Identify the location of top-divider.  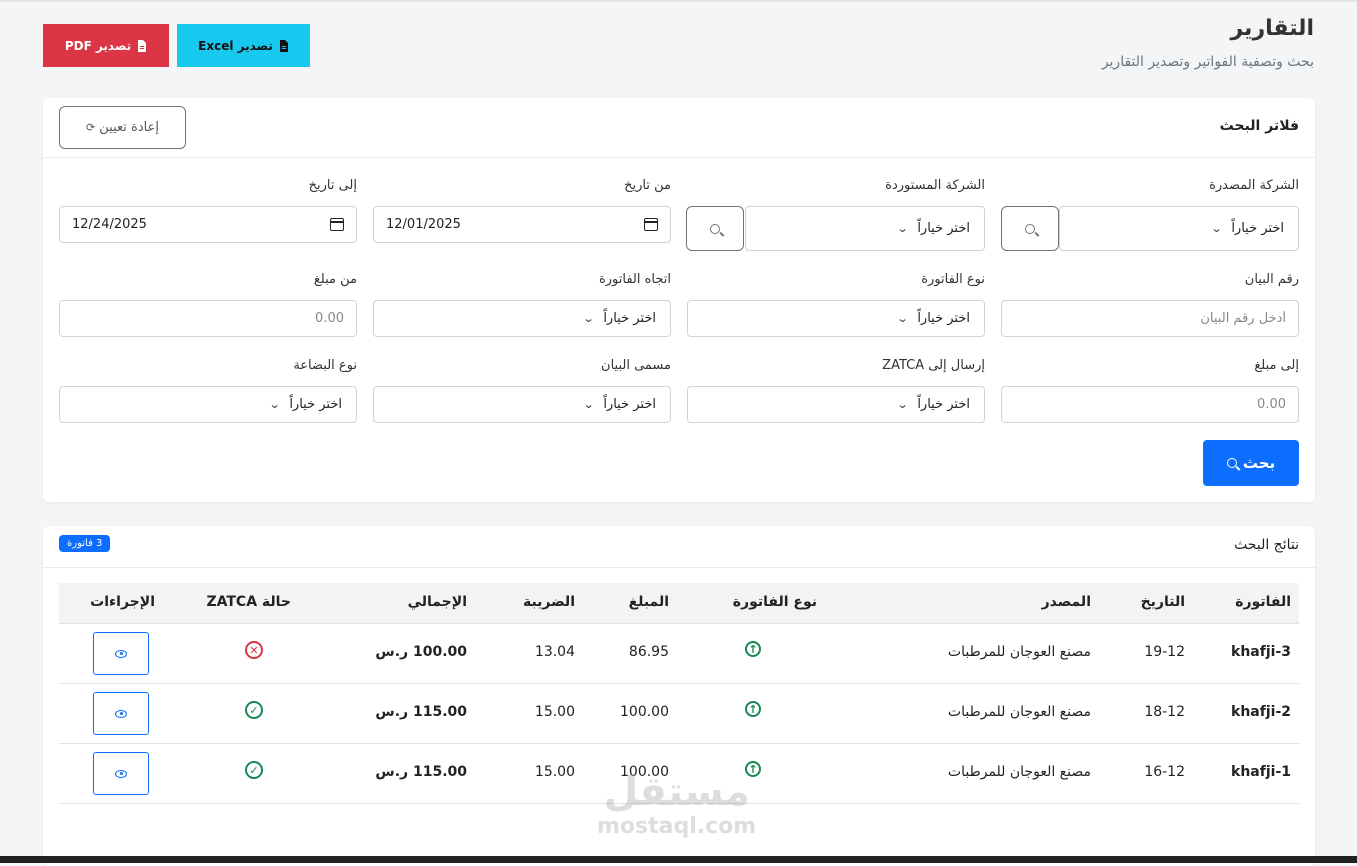
(678, 1).